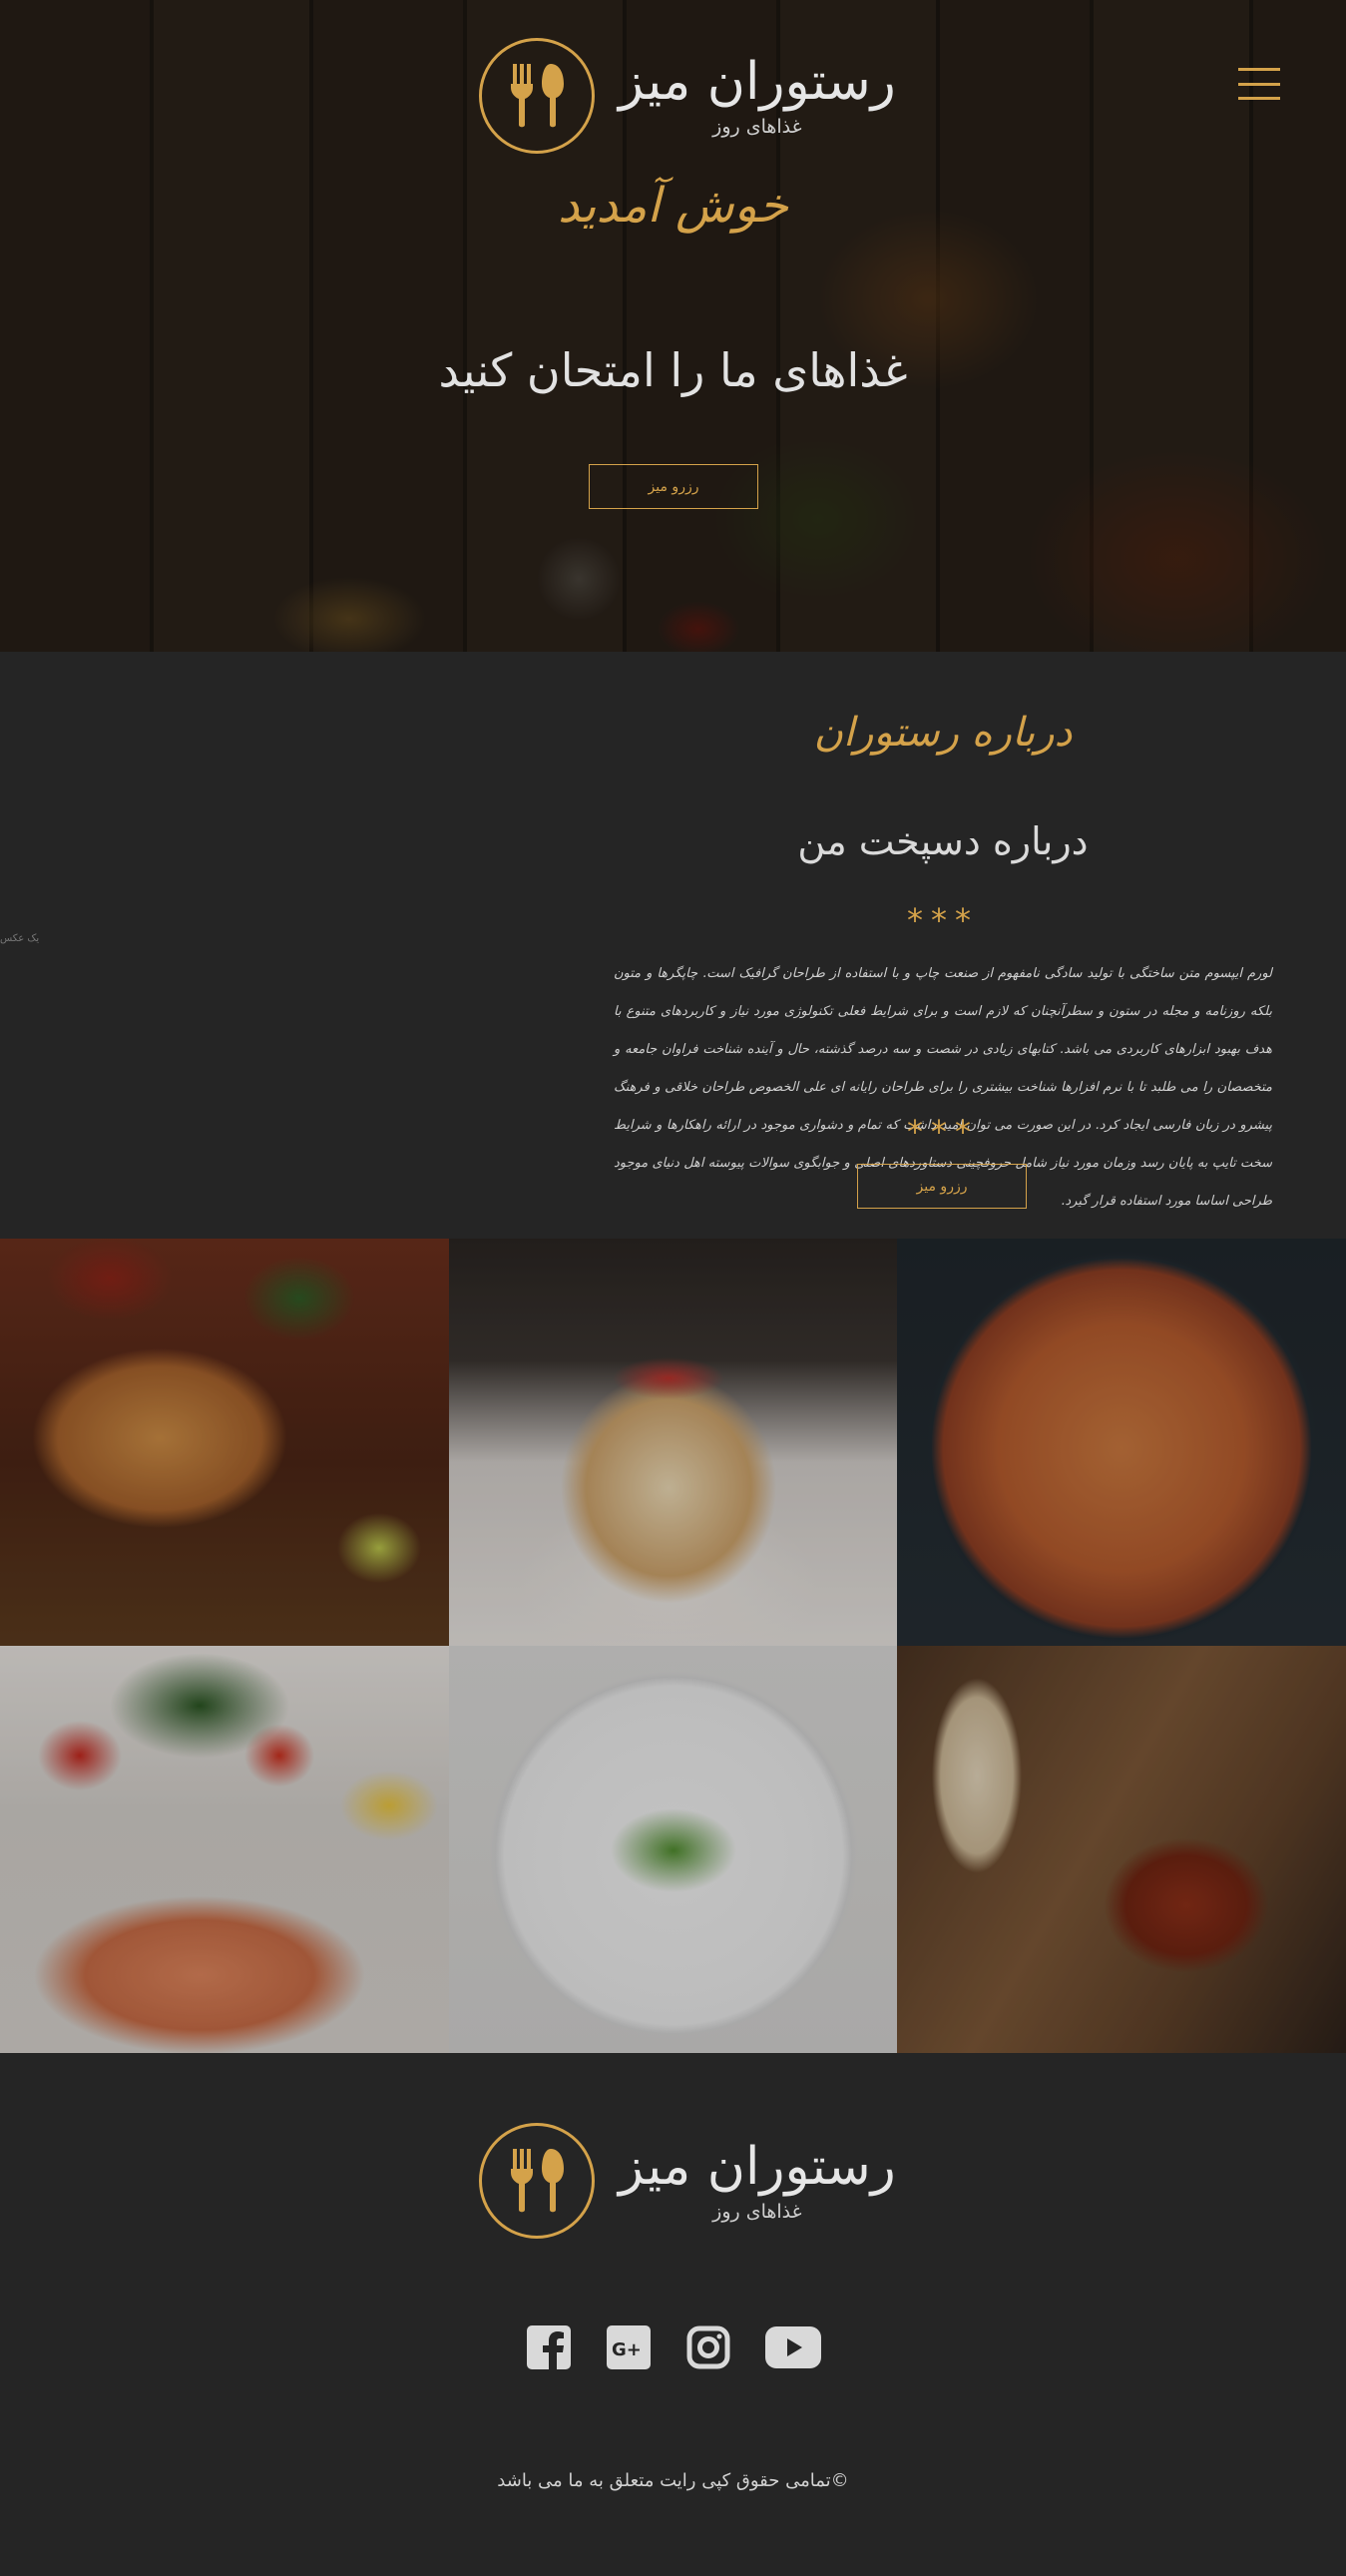 This screenshot has height=2576, width=1346. Describe the element at coordinates (673, 370) in the screenshot. I see `hero-title: غذاهای ما را امتحان کنید` at that location.